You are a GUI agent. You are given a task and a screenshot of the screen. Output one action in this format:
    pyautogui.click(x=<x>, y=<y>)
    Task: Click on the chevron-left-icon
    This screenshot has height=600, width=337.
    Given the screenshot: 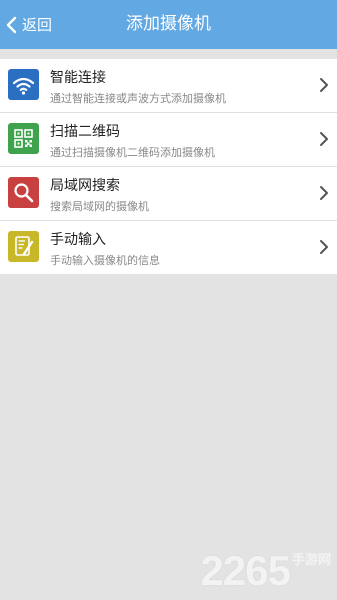 What is the action you would take?
    pyautogui.click(x=11, y=24)
    